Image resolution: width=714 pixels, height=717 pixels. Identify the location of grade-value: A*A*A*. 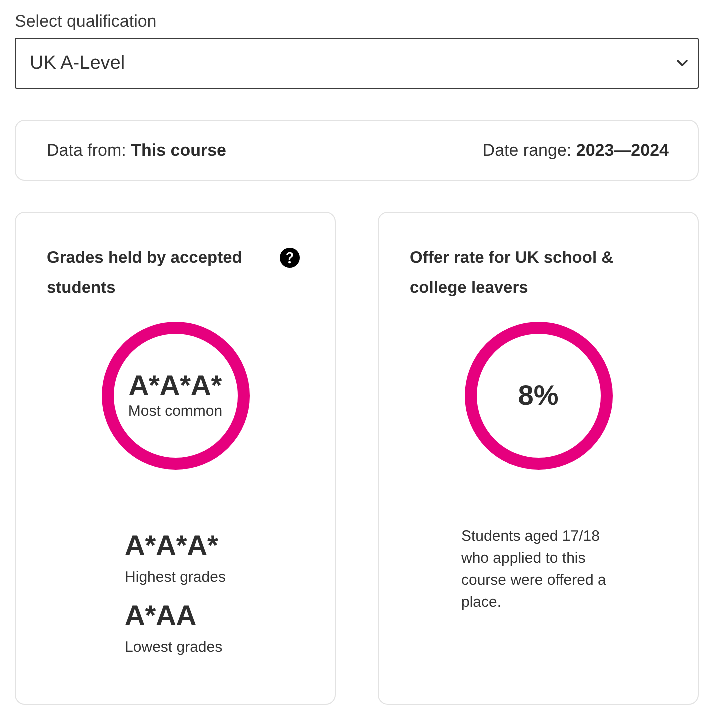
(171, 546).